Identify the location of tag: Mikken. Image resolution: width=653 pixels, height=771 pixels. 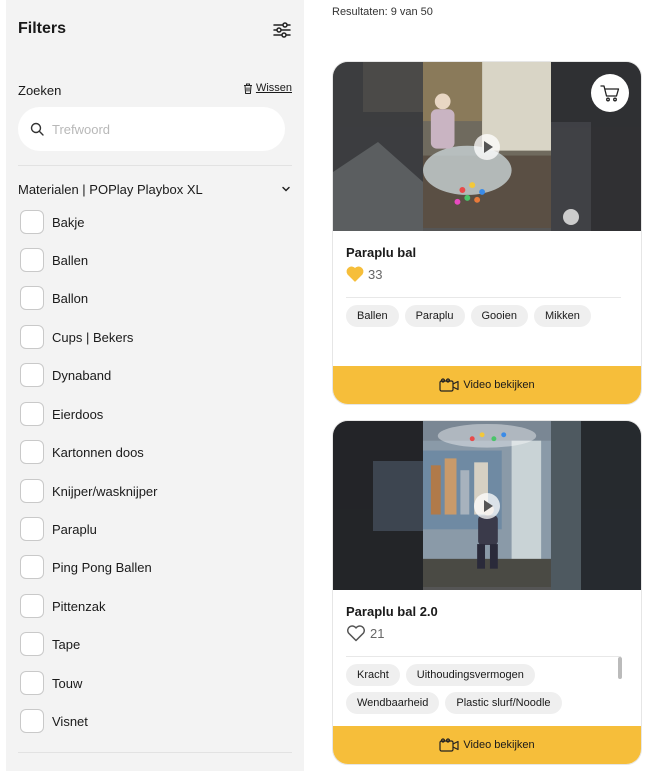
(562, 316).